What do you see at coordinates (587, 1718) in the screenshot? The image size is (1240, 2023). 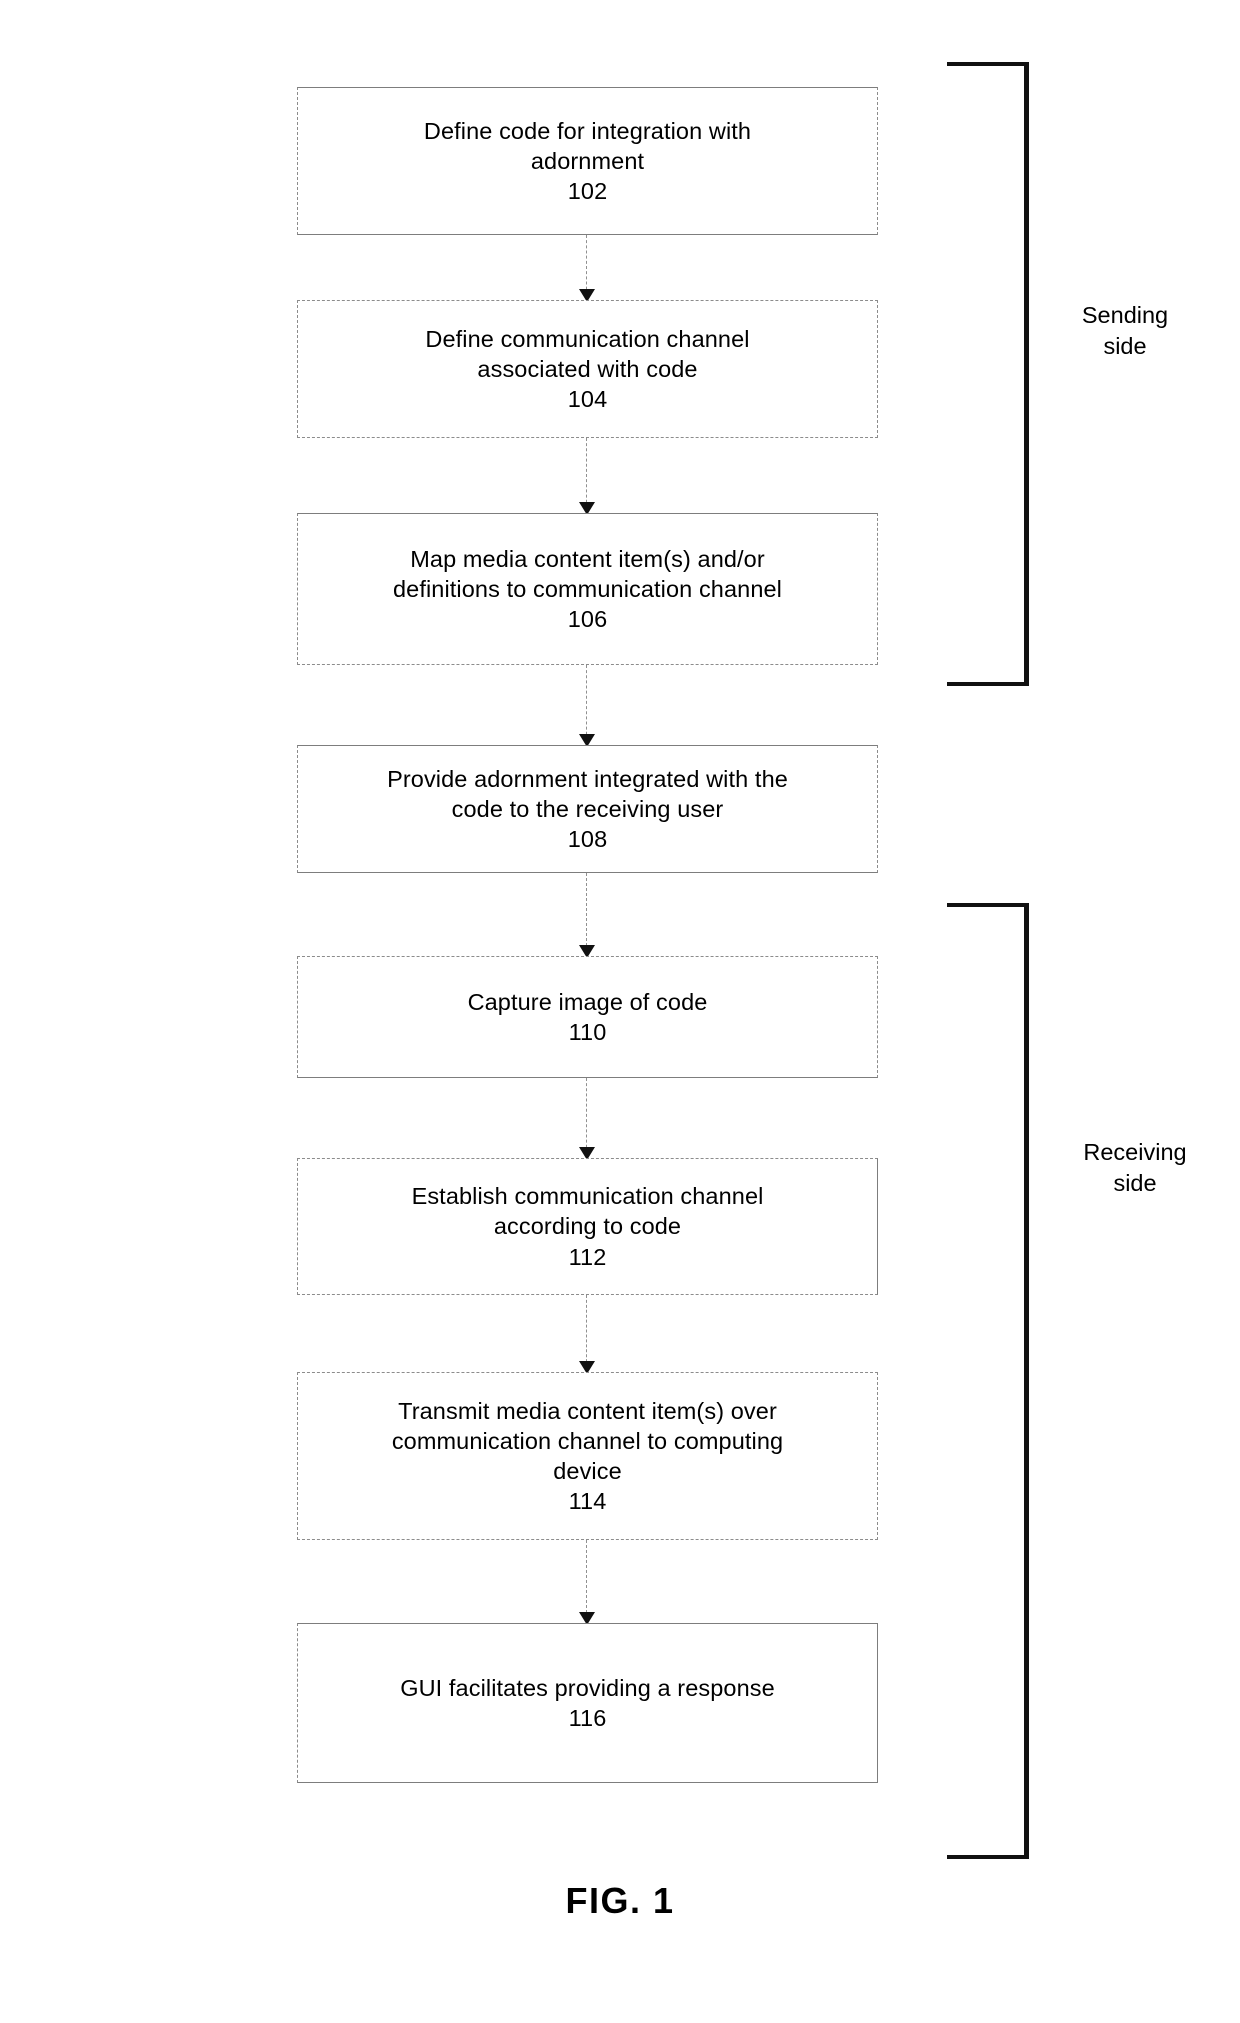 I see `flow-box-116-number: 116` at bounding box center [587, 1718].